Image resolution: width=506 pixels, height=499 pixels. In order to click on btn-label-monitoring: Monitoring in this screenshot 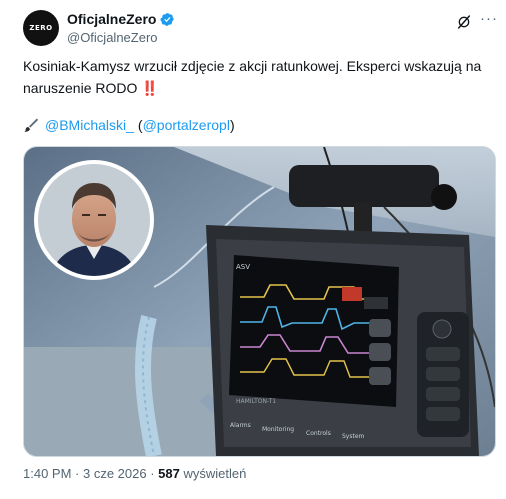, I will do `click(278, 429)`.